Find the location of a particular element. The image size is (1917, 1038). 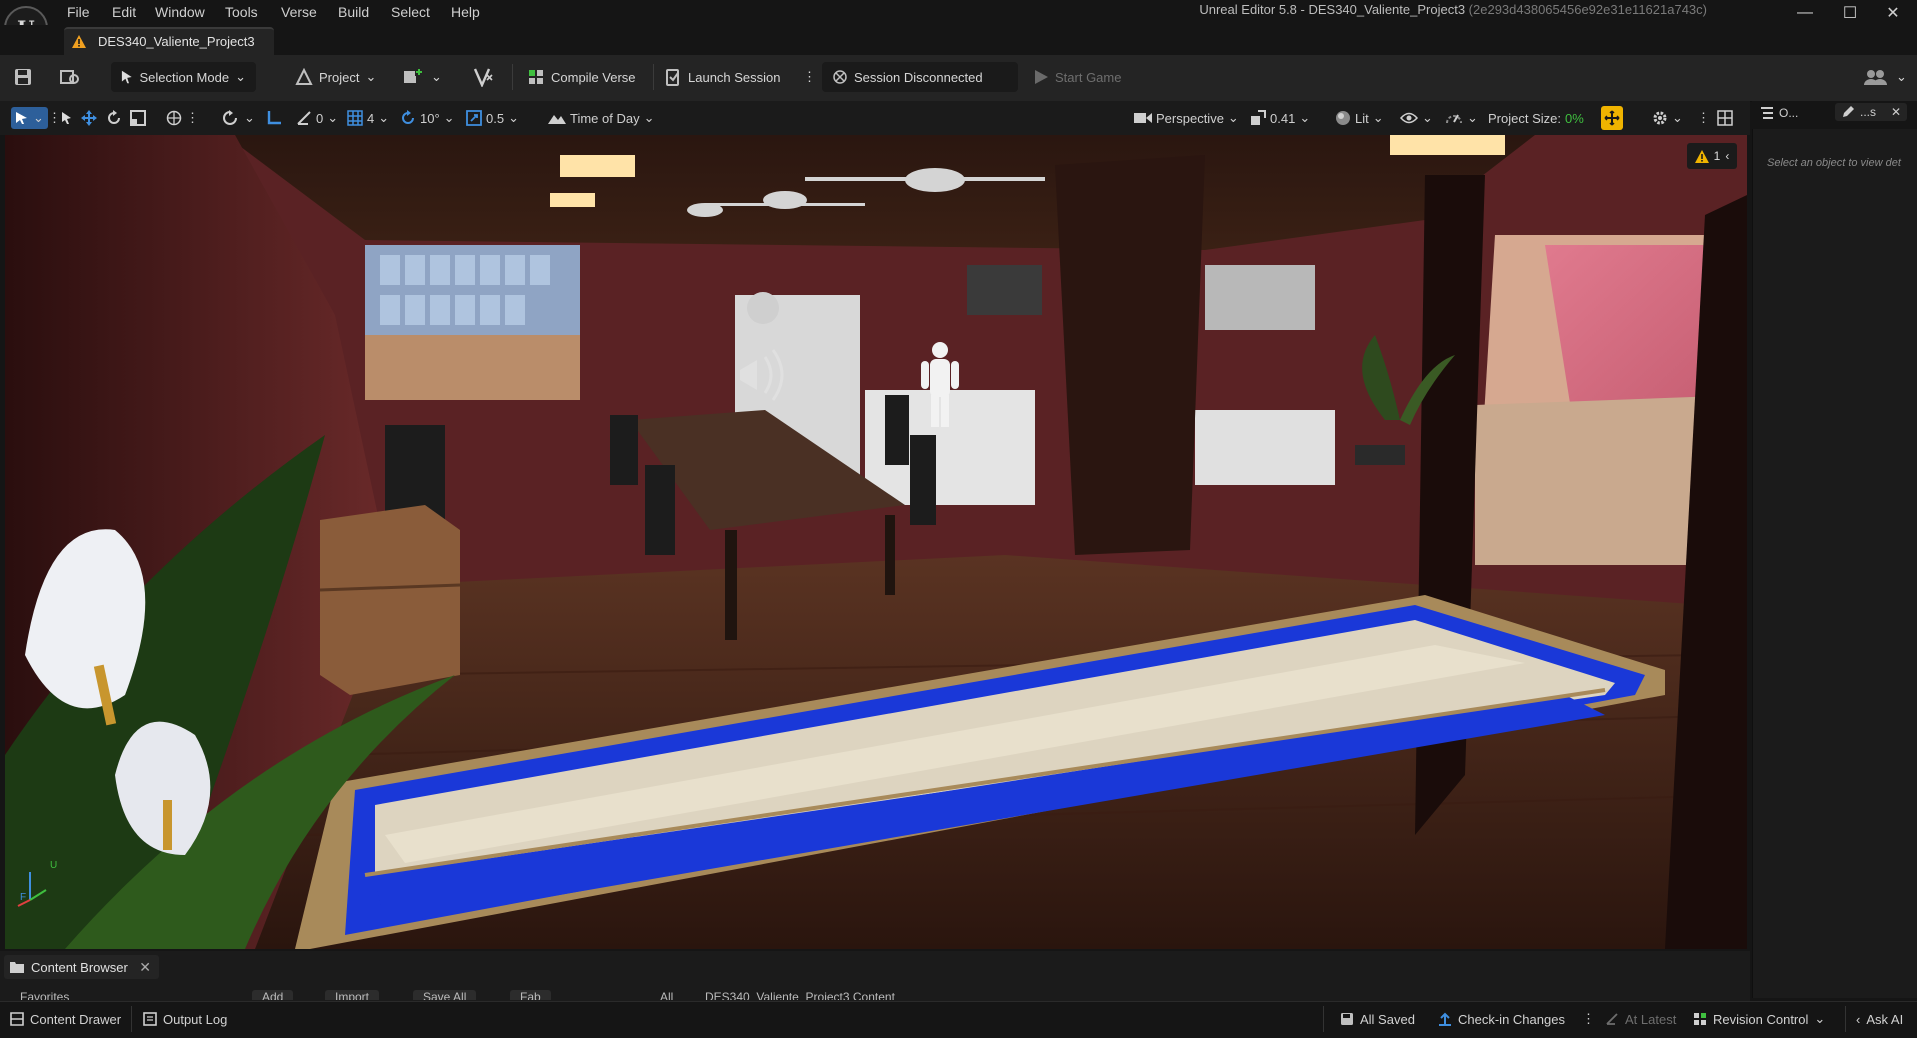

check-in-label: Check-in Changes is located at coordinates (1511, 1019).